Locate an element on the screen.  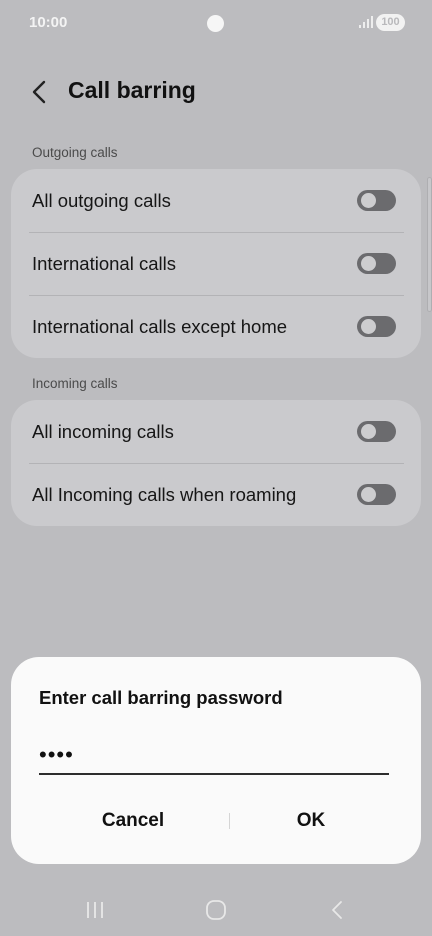
button-separator is located at coordinates (229, 821).